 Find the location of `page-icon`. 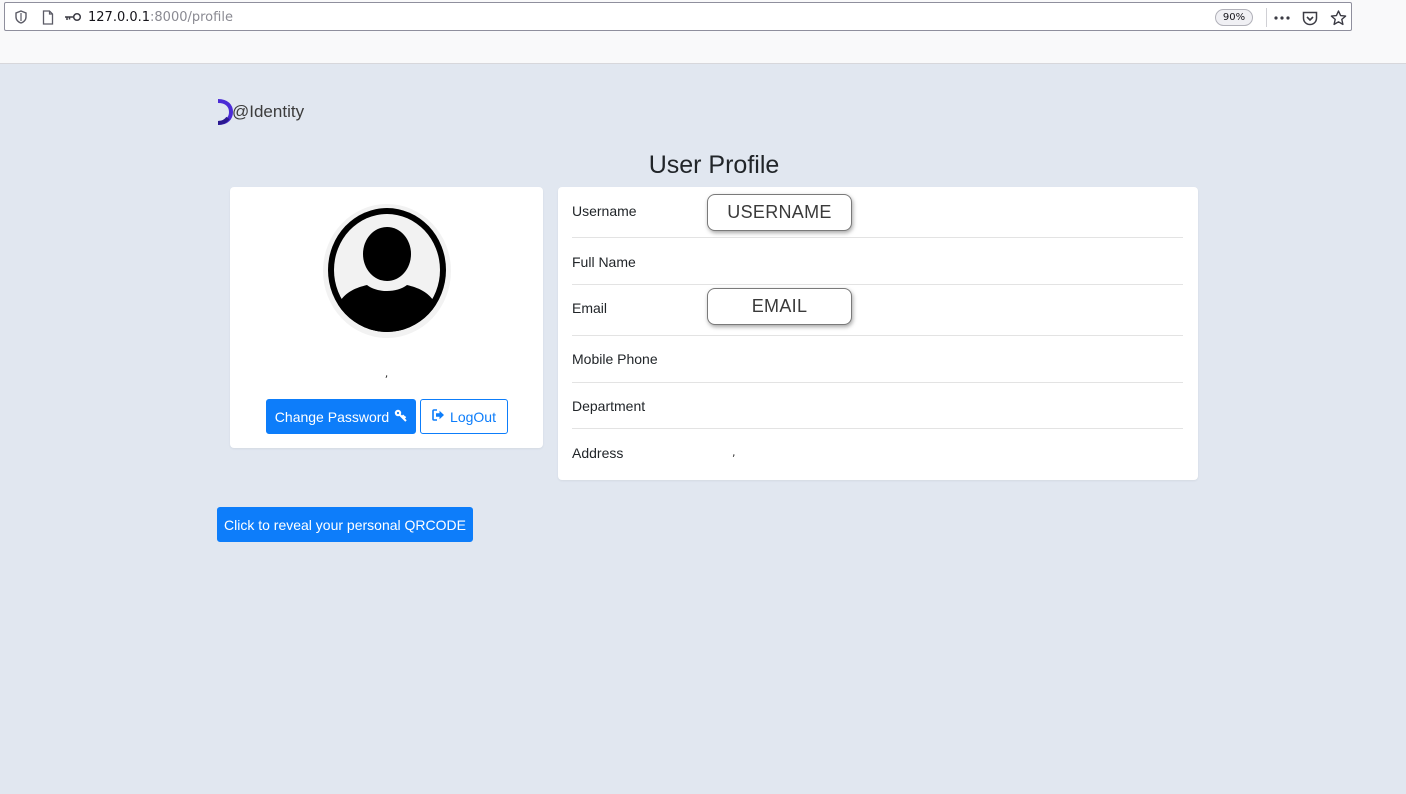

page-icon is located at coordinates (48, 17).